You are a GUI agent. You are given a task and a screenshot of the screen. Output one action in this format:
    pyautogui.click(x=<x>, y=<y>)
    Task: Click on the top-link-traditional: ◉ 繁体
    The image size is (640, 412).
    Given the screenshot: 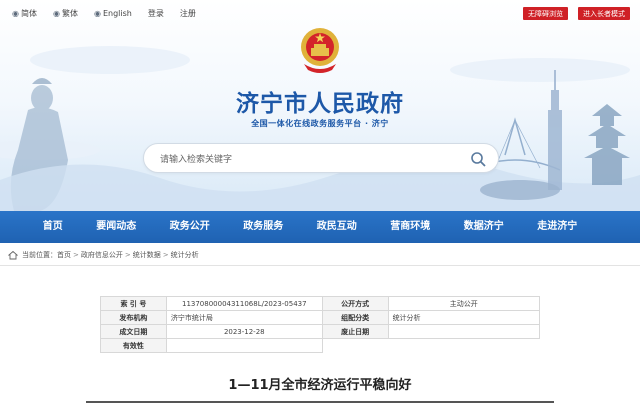 What is the action you would take?
    pyautogui.click(x=65, y=13)
    